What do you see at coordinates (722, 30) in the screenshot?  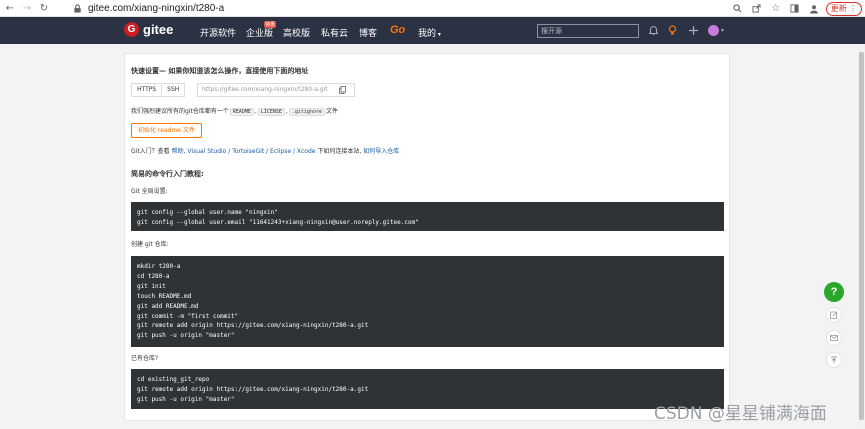 I see `avatar-chevron-icon: ▾` at bounding box center [722, 30].